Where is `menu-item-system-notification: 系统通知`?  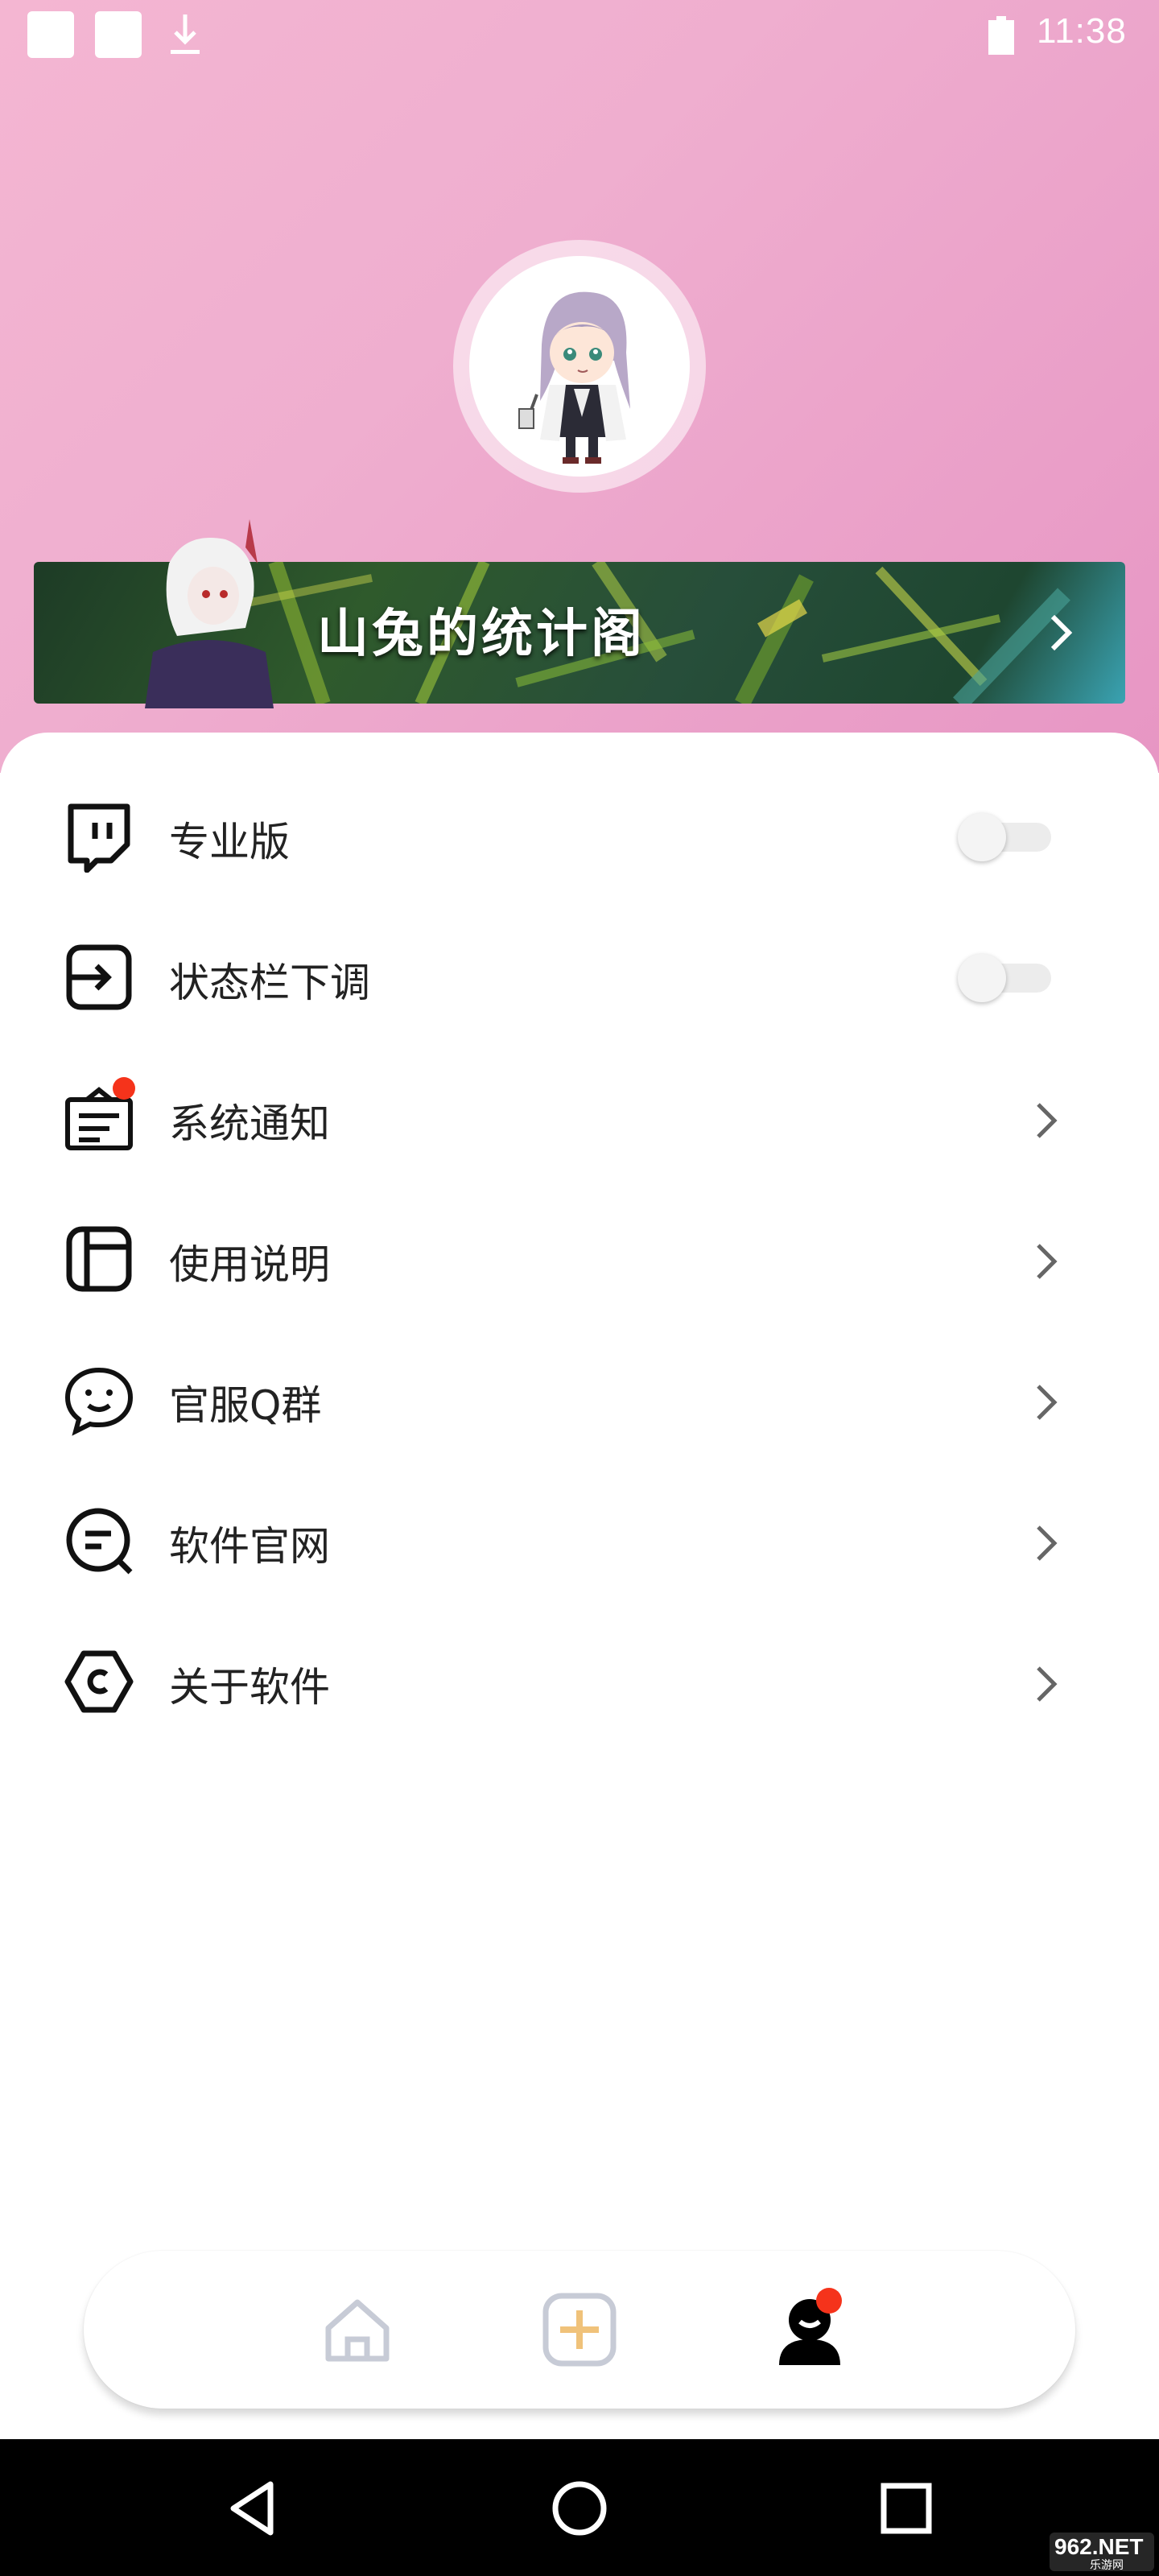
menu-item-system-notification: 系统通知 is located at coordinates (579, 1113).